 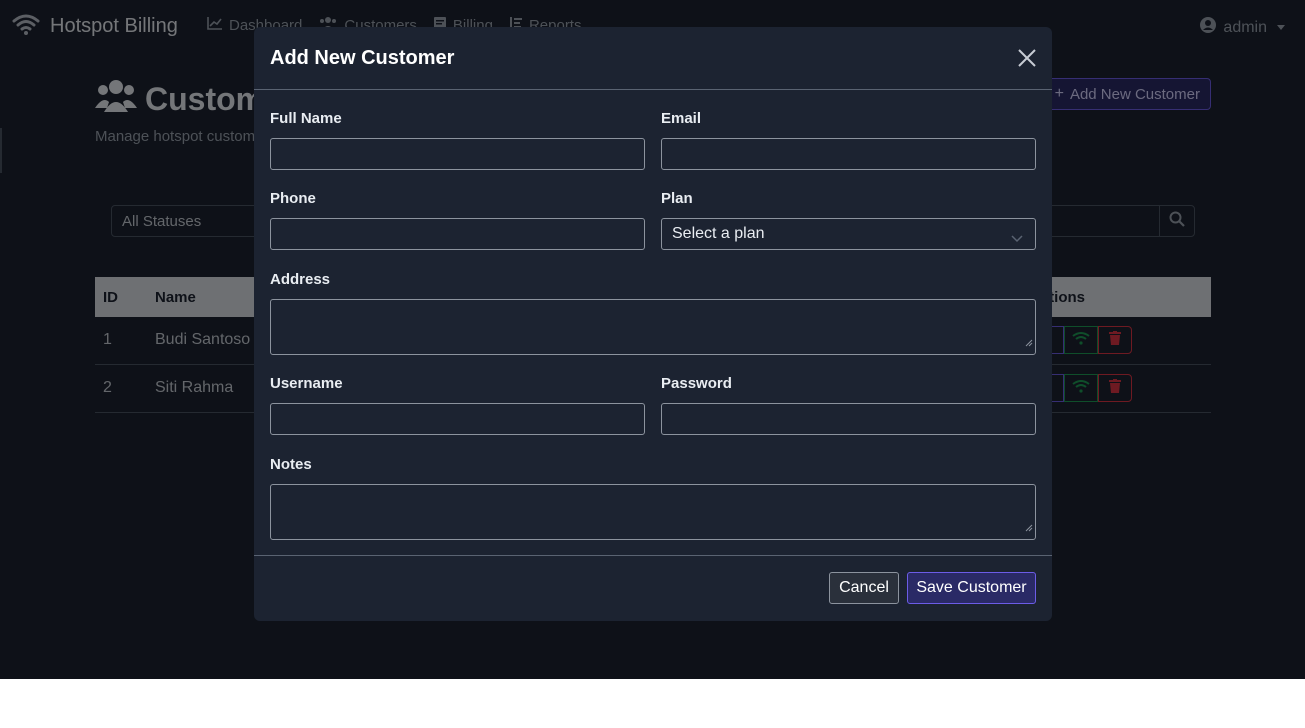 I want to click on phone-field, so click(x=457, y=234).